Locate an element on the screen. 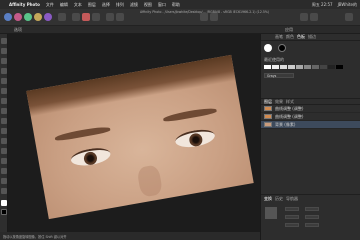 This screenshot has height=240, width=360. more-icon is located at coordinates (349, 17).